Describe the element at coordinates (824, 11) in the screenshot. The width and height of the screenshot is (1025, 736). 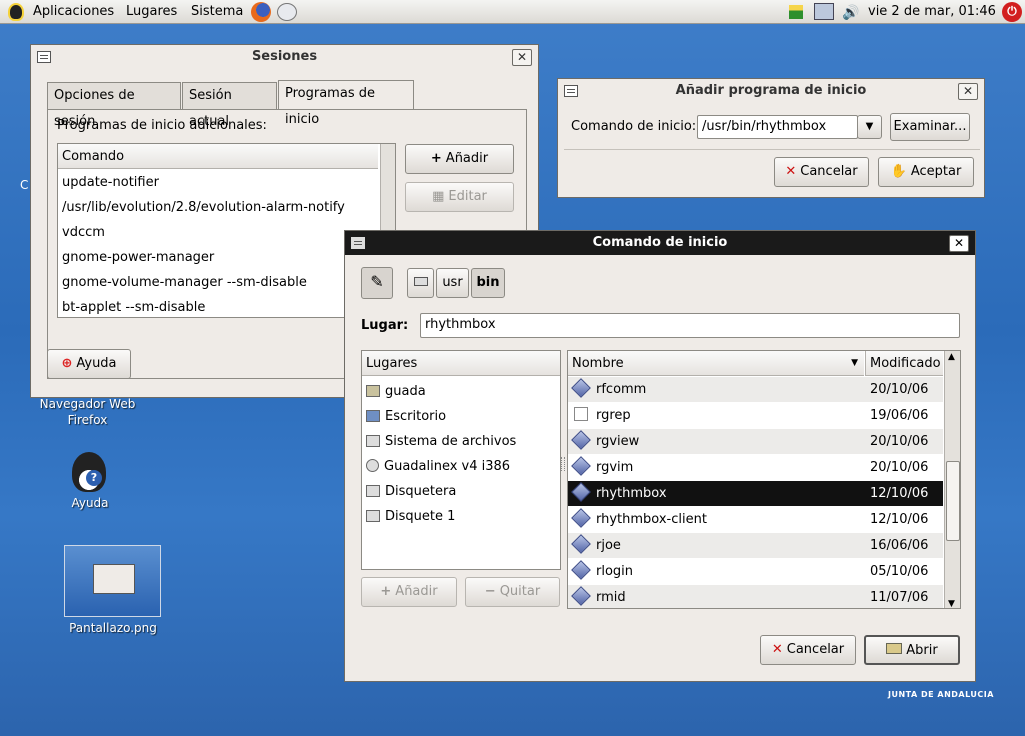
I see `network-icon` at that location.